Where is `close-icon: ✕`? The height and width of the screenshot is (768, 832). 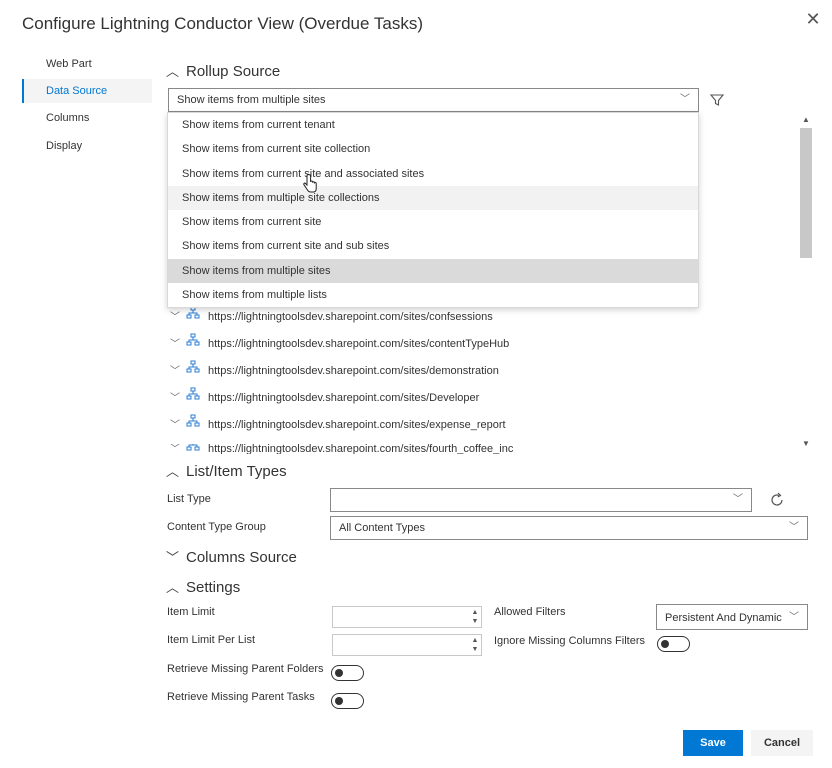
close-icon: ✕ is located at coordinates (813, 19).